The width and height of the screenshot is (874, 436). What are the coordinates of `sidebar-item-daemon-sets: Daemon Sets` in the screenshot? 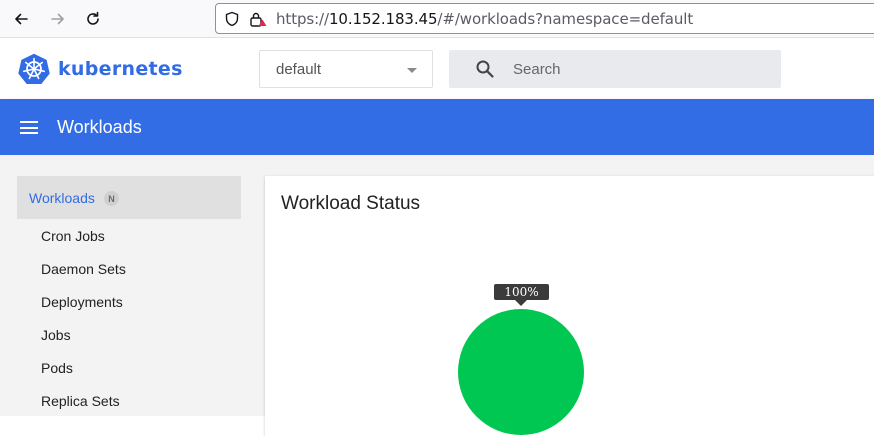 It's located at (83, 269).